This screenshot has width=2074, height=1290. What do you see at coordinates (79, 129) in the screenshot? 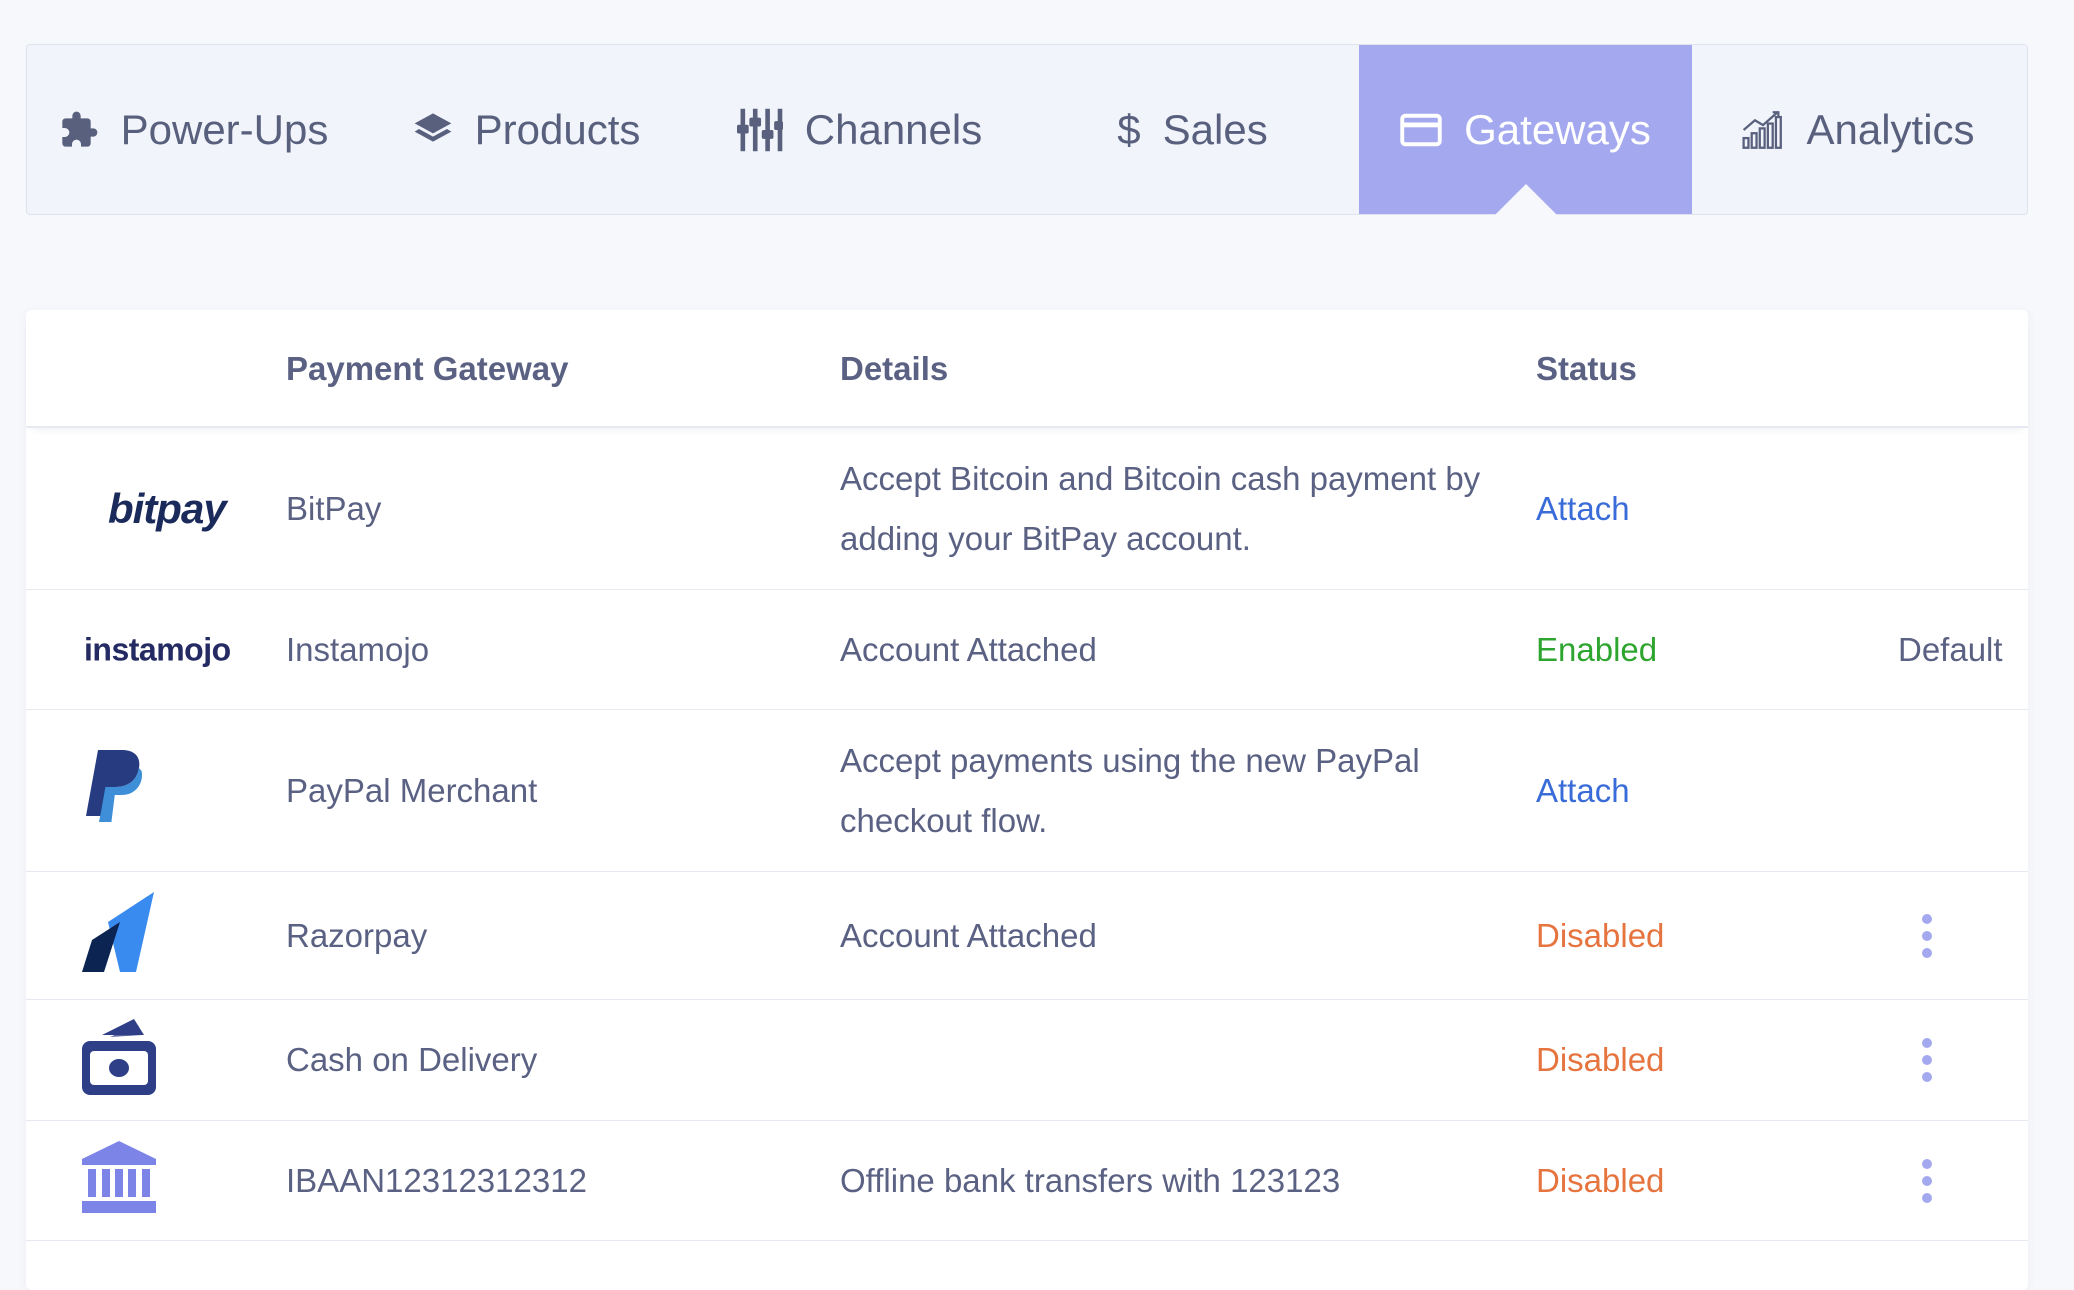
I see `puzzle-icon` at bounding box center [79, 129].